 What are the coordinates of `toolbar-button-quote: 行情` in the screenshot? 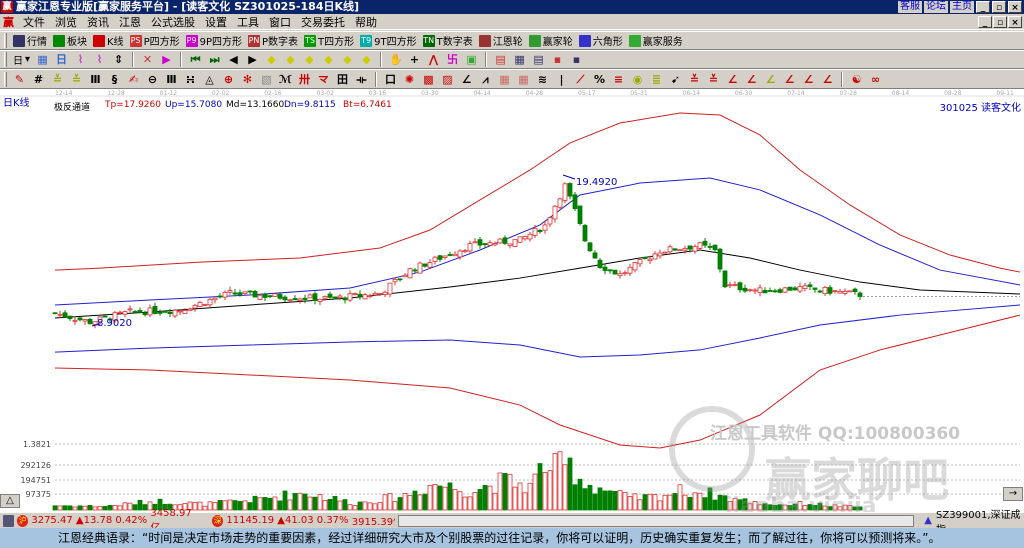 It's located at (30, 41).